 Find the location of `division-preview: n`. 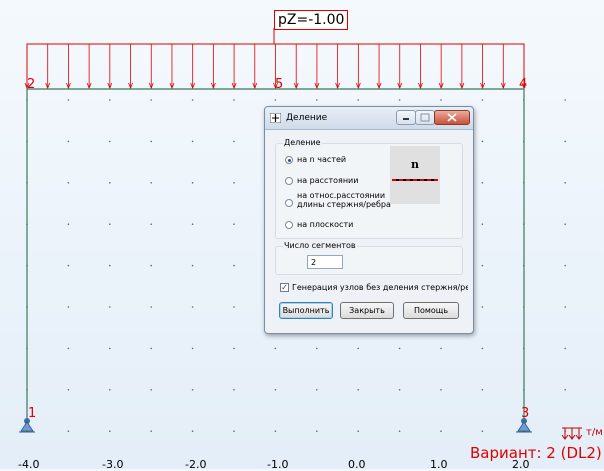

division-preview: n is located at coordinates (415, 175).